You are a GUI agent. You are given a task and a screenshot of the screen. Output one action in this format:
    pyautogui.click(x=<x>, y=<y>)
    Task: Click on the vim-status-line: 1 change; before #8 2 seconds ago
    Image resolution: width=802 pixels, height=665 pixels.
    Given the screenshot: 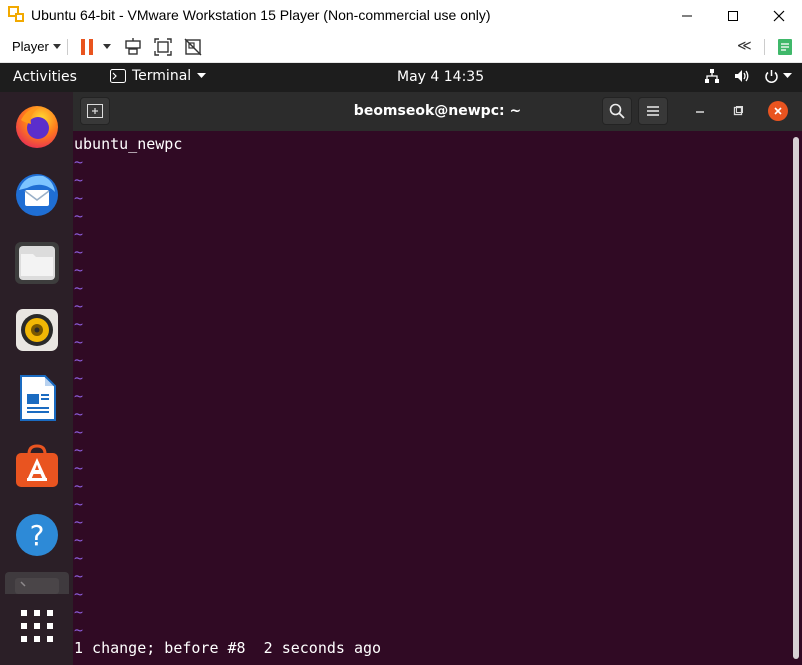 What is the action you would take?
    pyautogui.click(x=228, y=648)
    